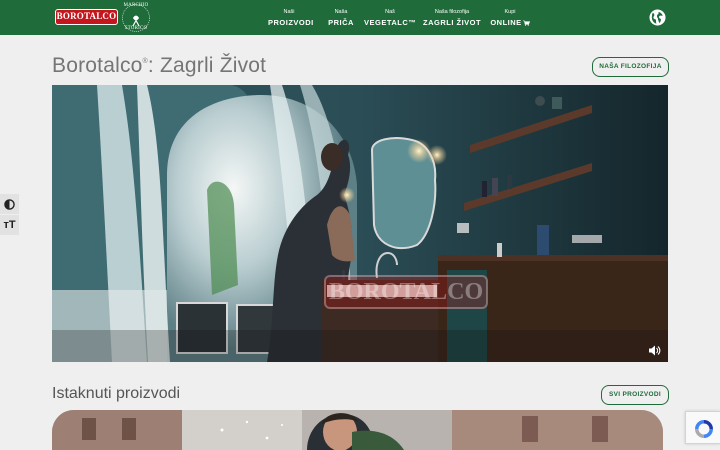  I want to click on nav-item-label: PROIZVODI, so click(291, 22).